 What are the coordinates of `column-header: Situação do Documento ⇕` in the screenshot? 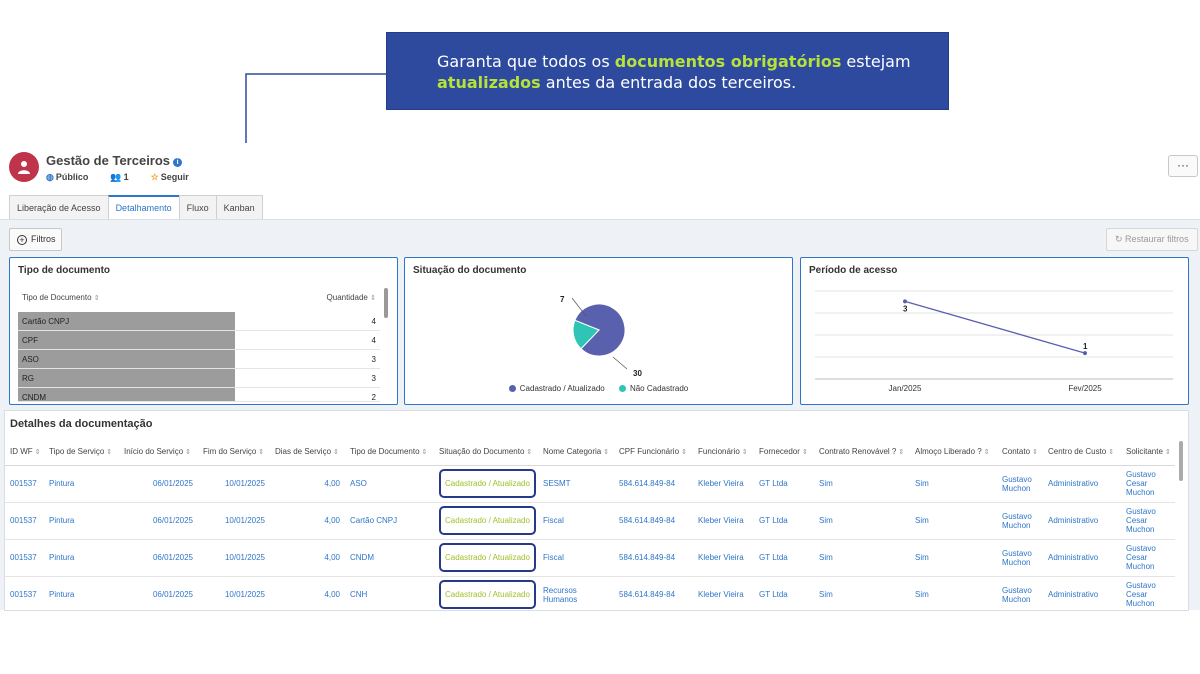 It's located at (486, 452).